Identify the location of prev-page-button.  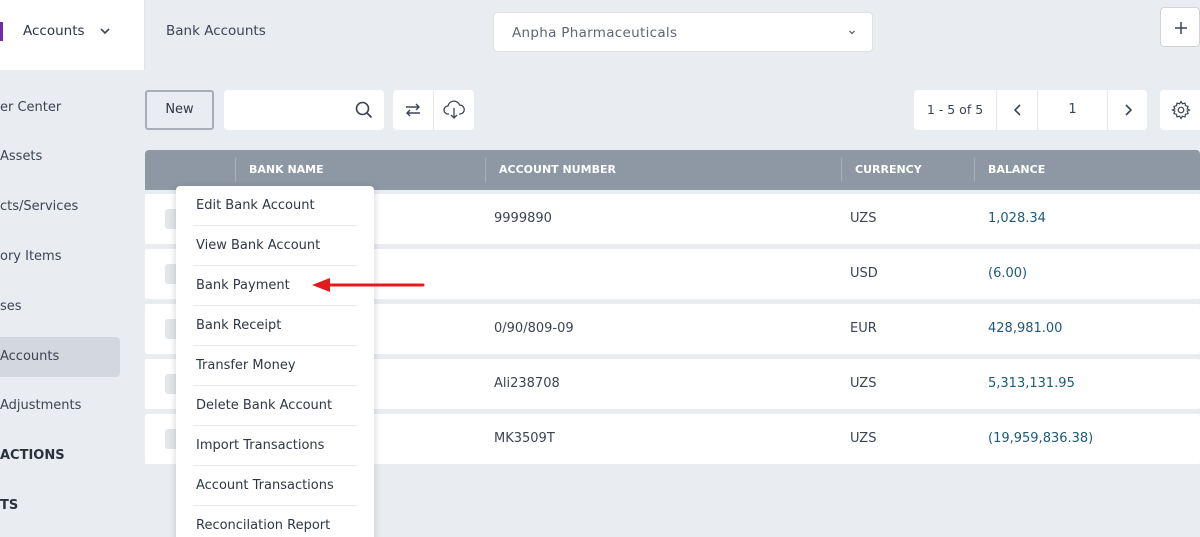
(1016, 110).